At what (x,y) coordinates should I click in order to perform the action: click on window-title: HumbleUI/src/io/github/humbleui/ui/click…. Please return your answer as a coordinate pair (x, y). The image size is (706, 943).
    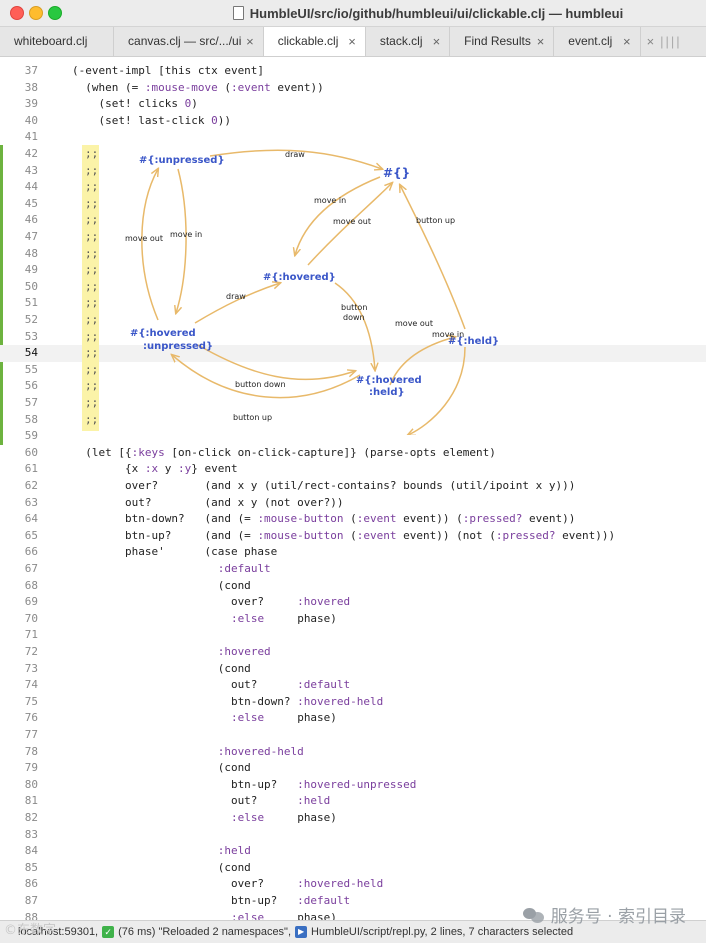
    Looking at the image, I should click on (428, 13).